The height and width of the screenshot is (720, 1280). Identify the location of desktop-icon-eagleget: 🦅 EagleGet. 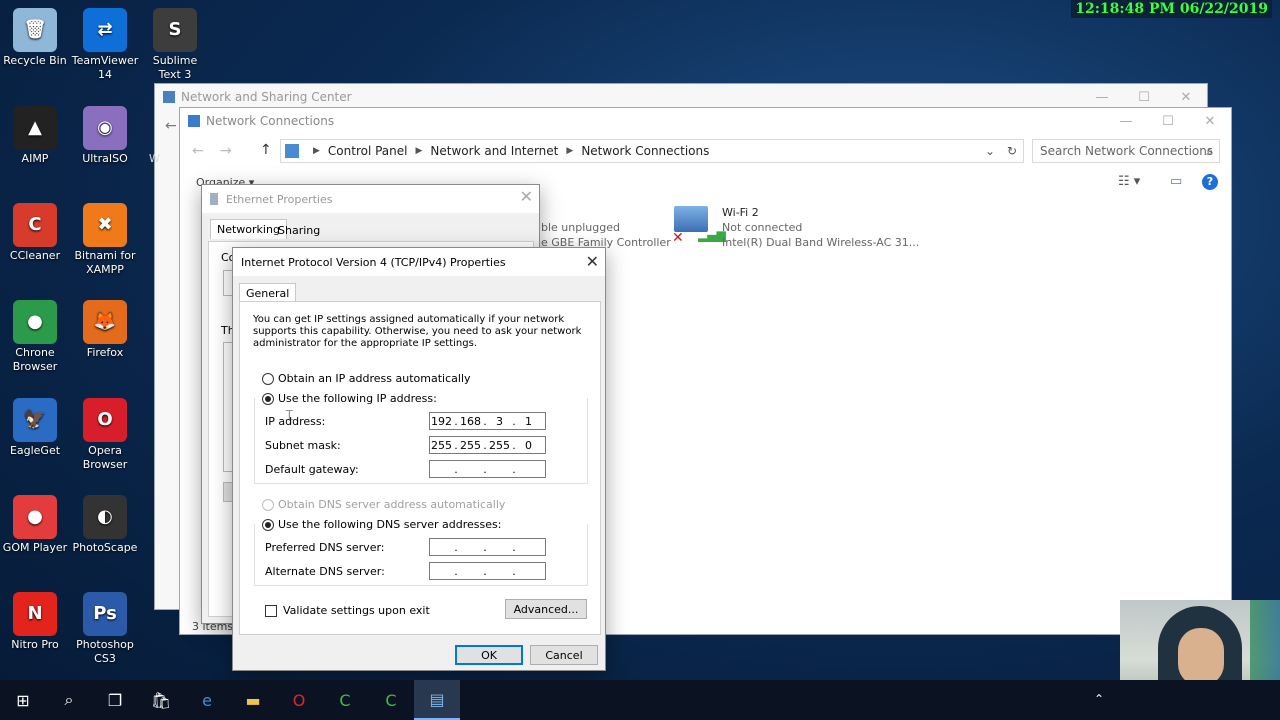
(35, 428).